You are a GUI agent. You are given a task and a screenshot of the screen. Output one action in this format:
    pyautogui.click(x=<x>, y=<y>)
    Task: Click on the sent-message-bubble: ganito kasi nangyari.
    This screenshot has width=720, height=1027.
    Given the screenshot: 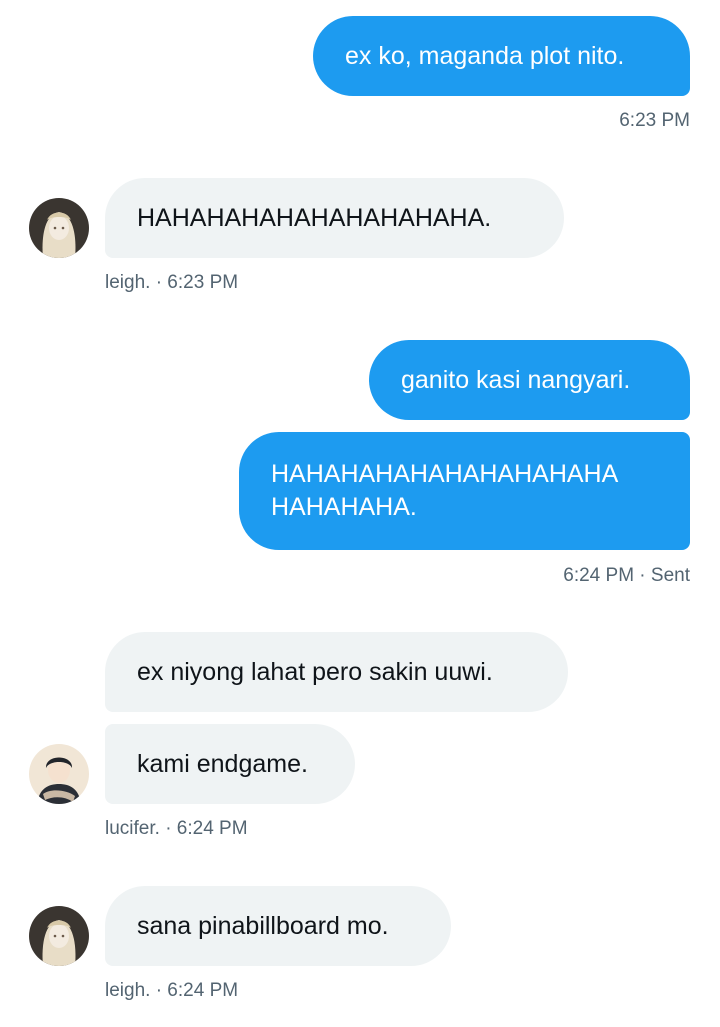 What is the action you would take?
    pyautogui.click(x=529, y=380)
    